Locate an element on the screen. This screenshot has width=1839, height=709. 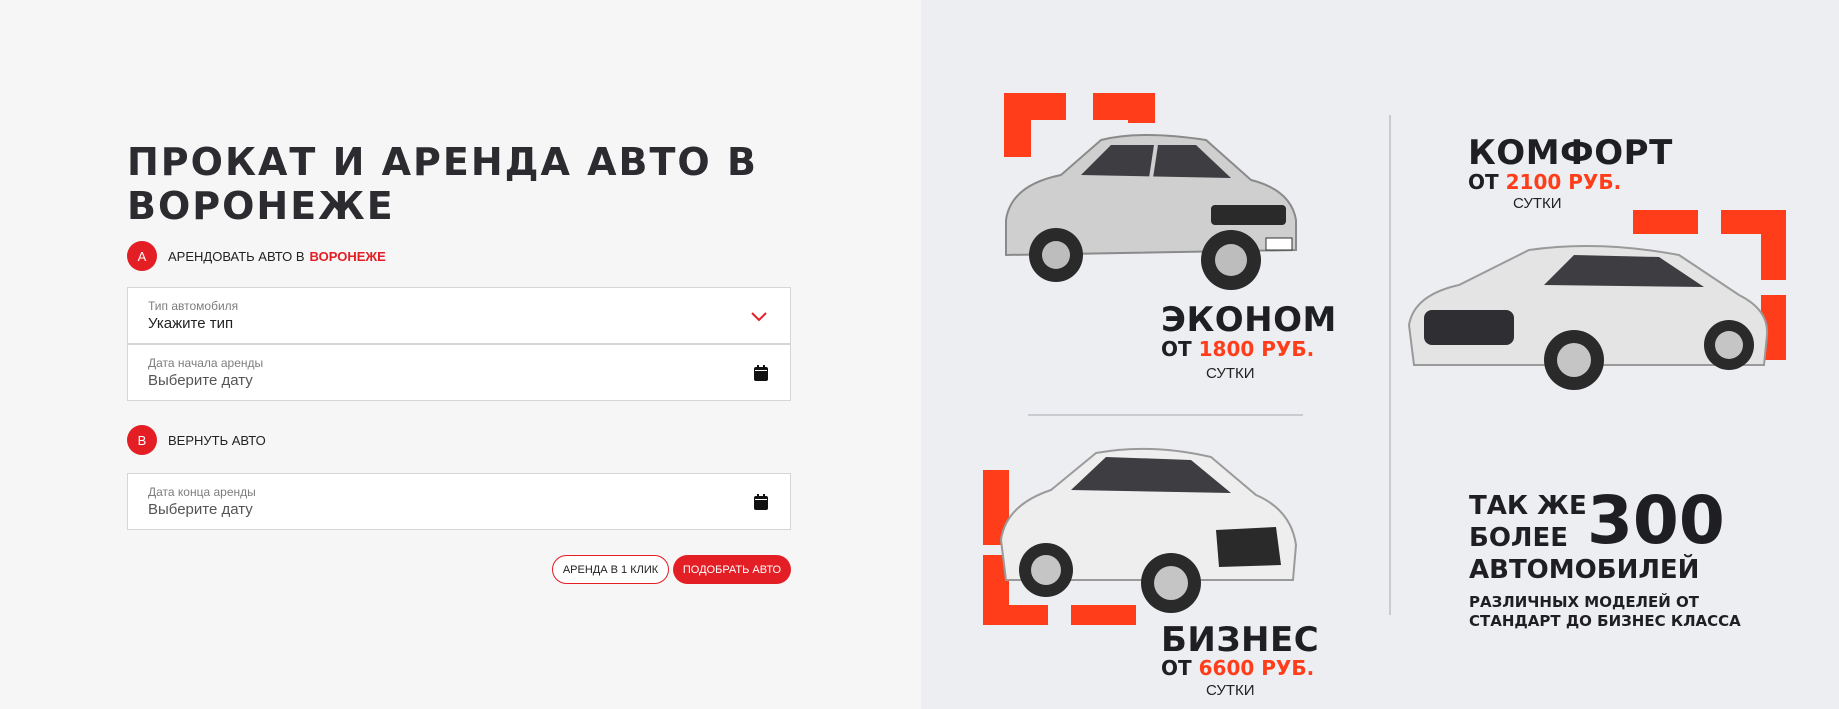
end-date-label: Дата конца аренды is located at coordinates (202, 492).